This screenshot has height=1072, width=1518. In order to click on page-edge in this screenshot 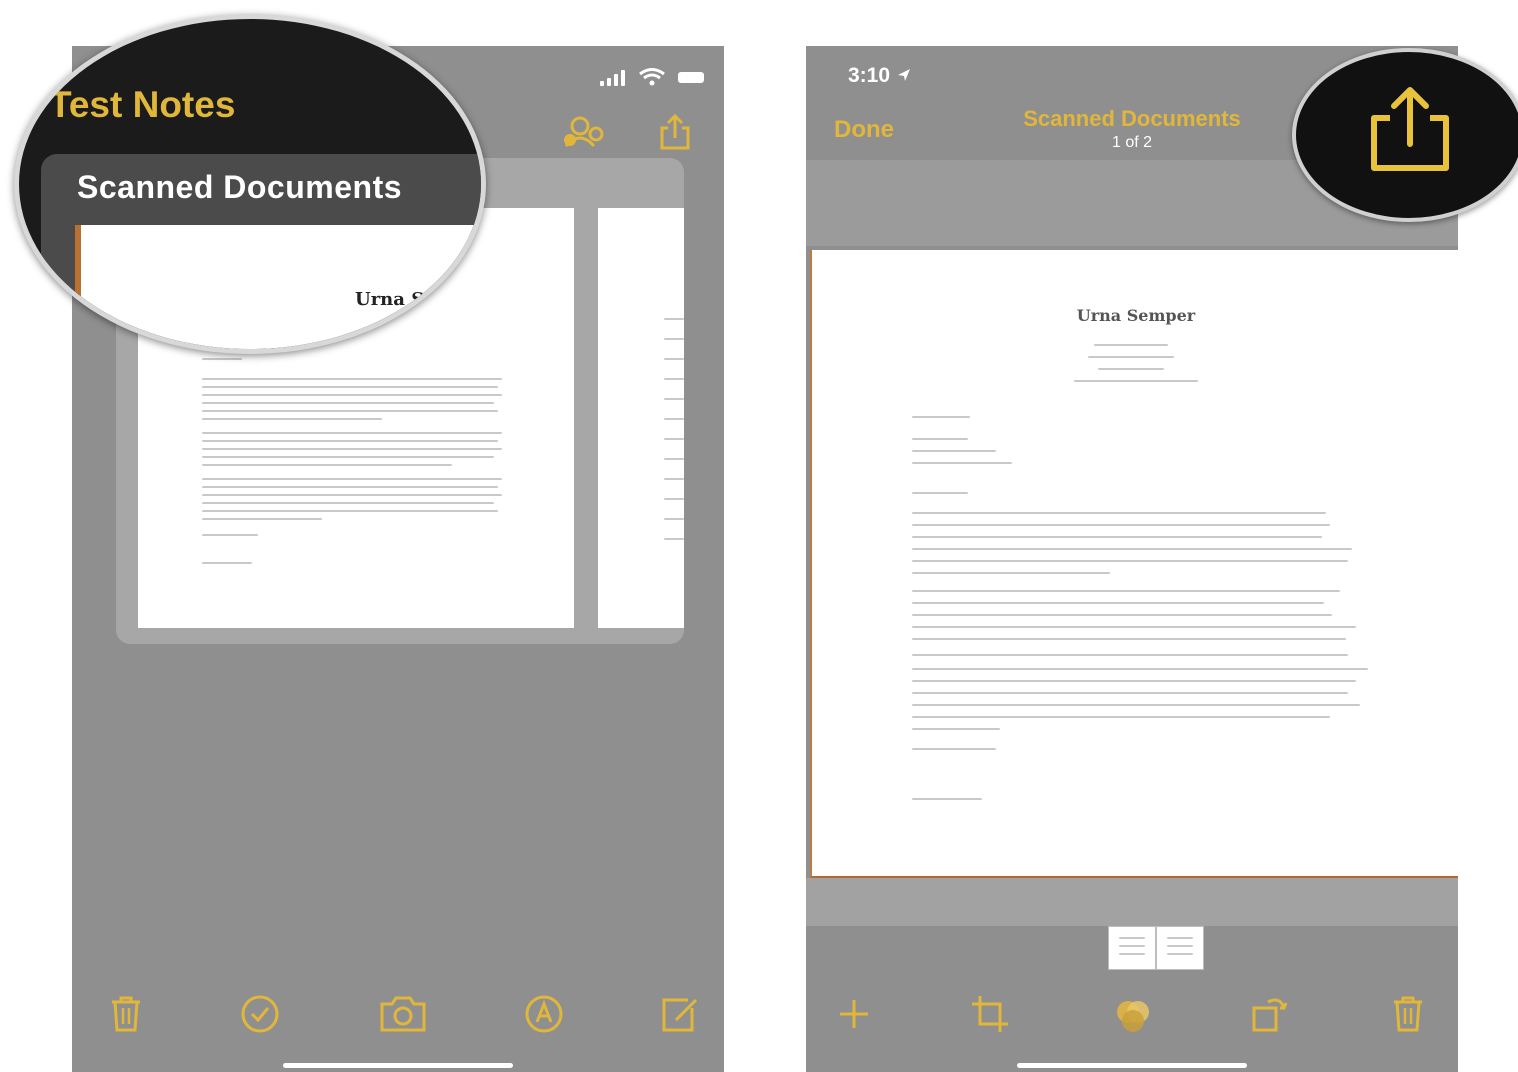, I will do `click(78, 275)`.